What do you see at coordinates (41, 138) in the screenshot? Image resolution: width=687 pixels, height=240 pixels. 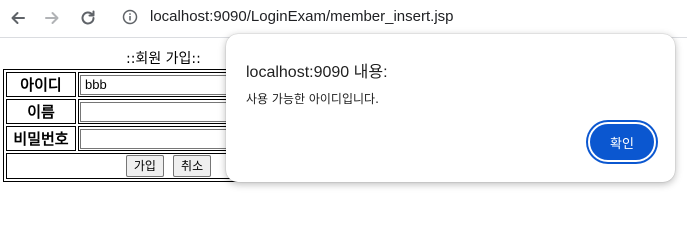 I see `password-label: 비밀번호` at bounding box center [41, 138].